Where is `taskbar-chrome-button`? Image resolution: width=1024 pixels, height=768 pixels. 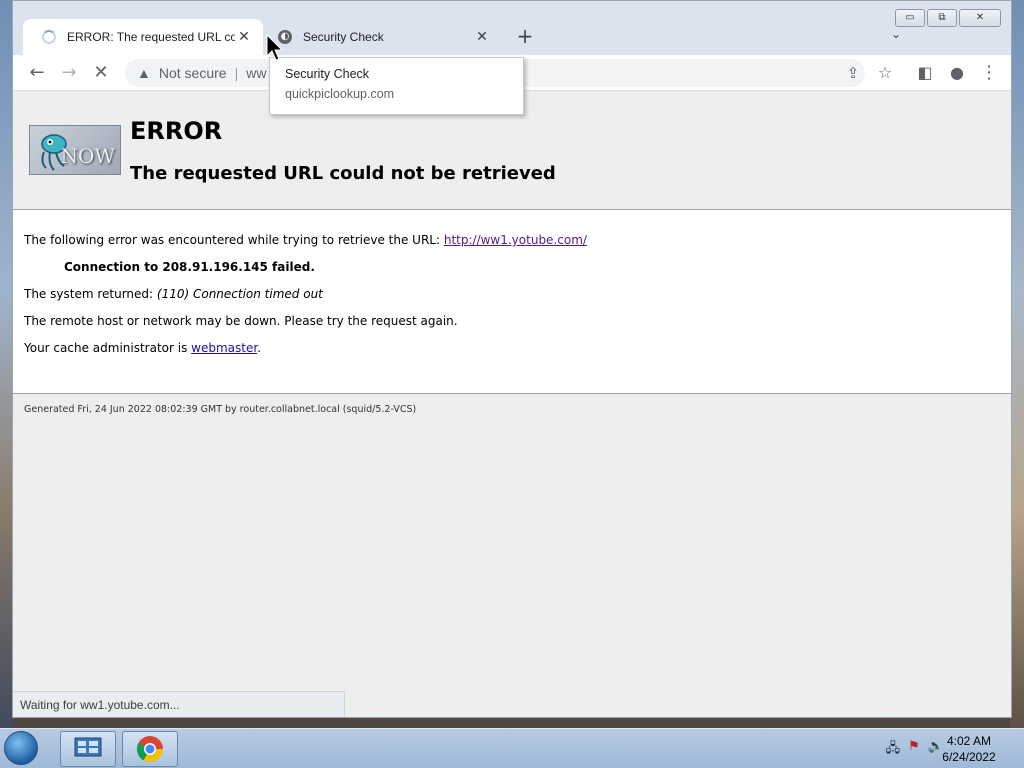
taskbar-chrome-button is located at coordinates (150, 749).